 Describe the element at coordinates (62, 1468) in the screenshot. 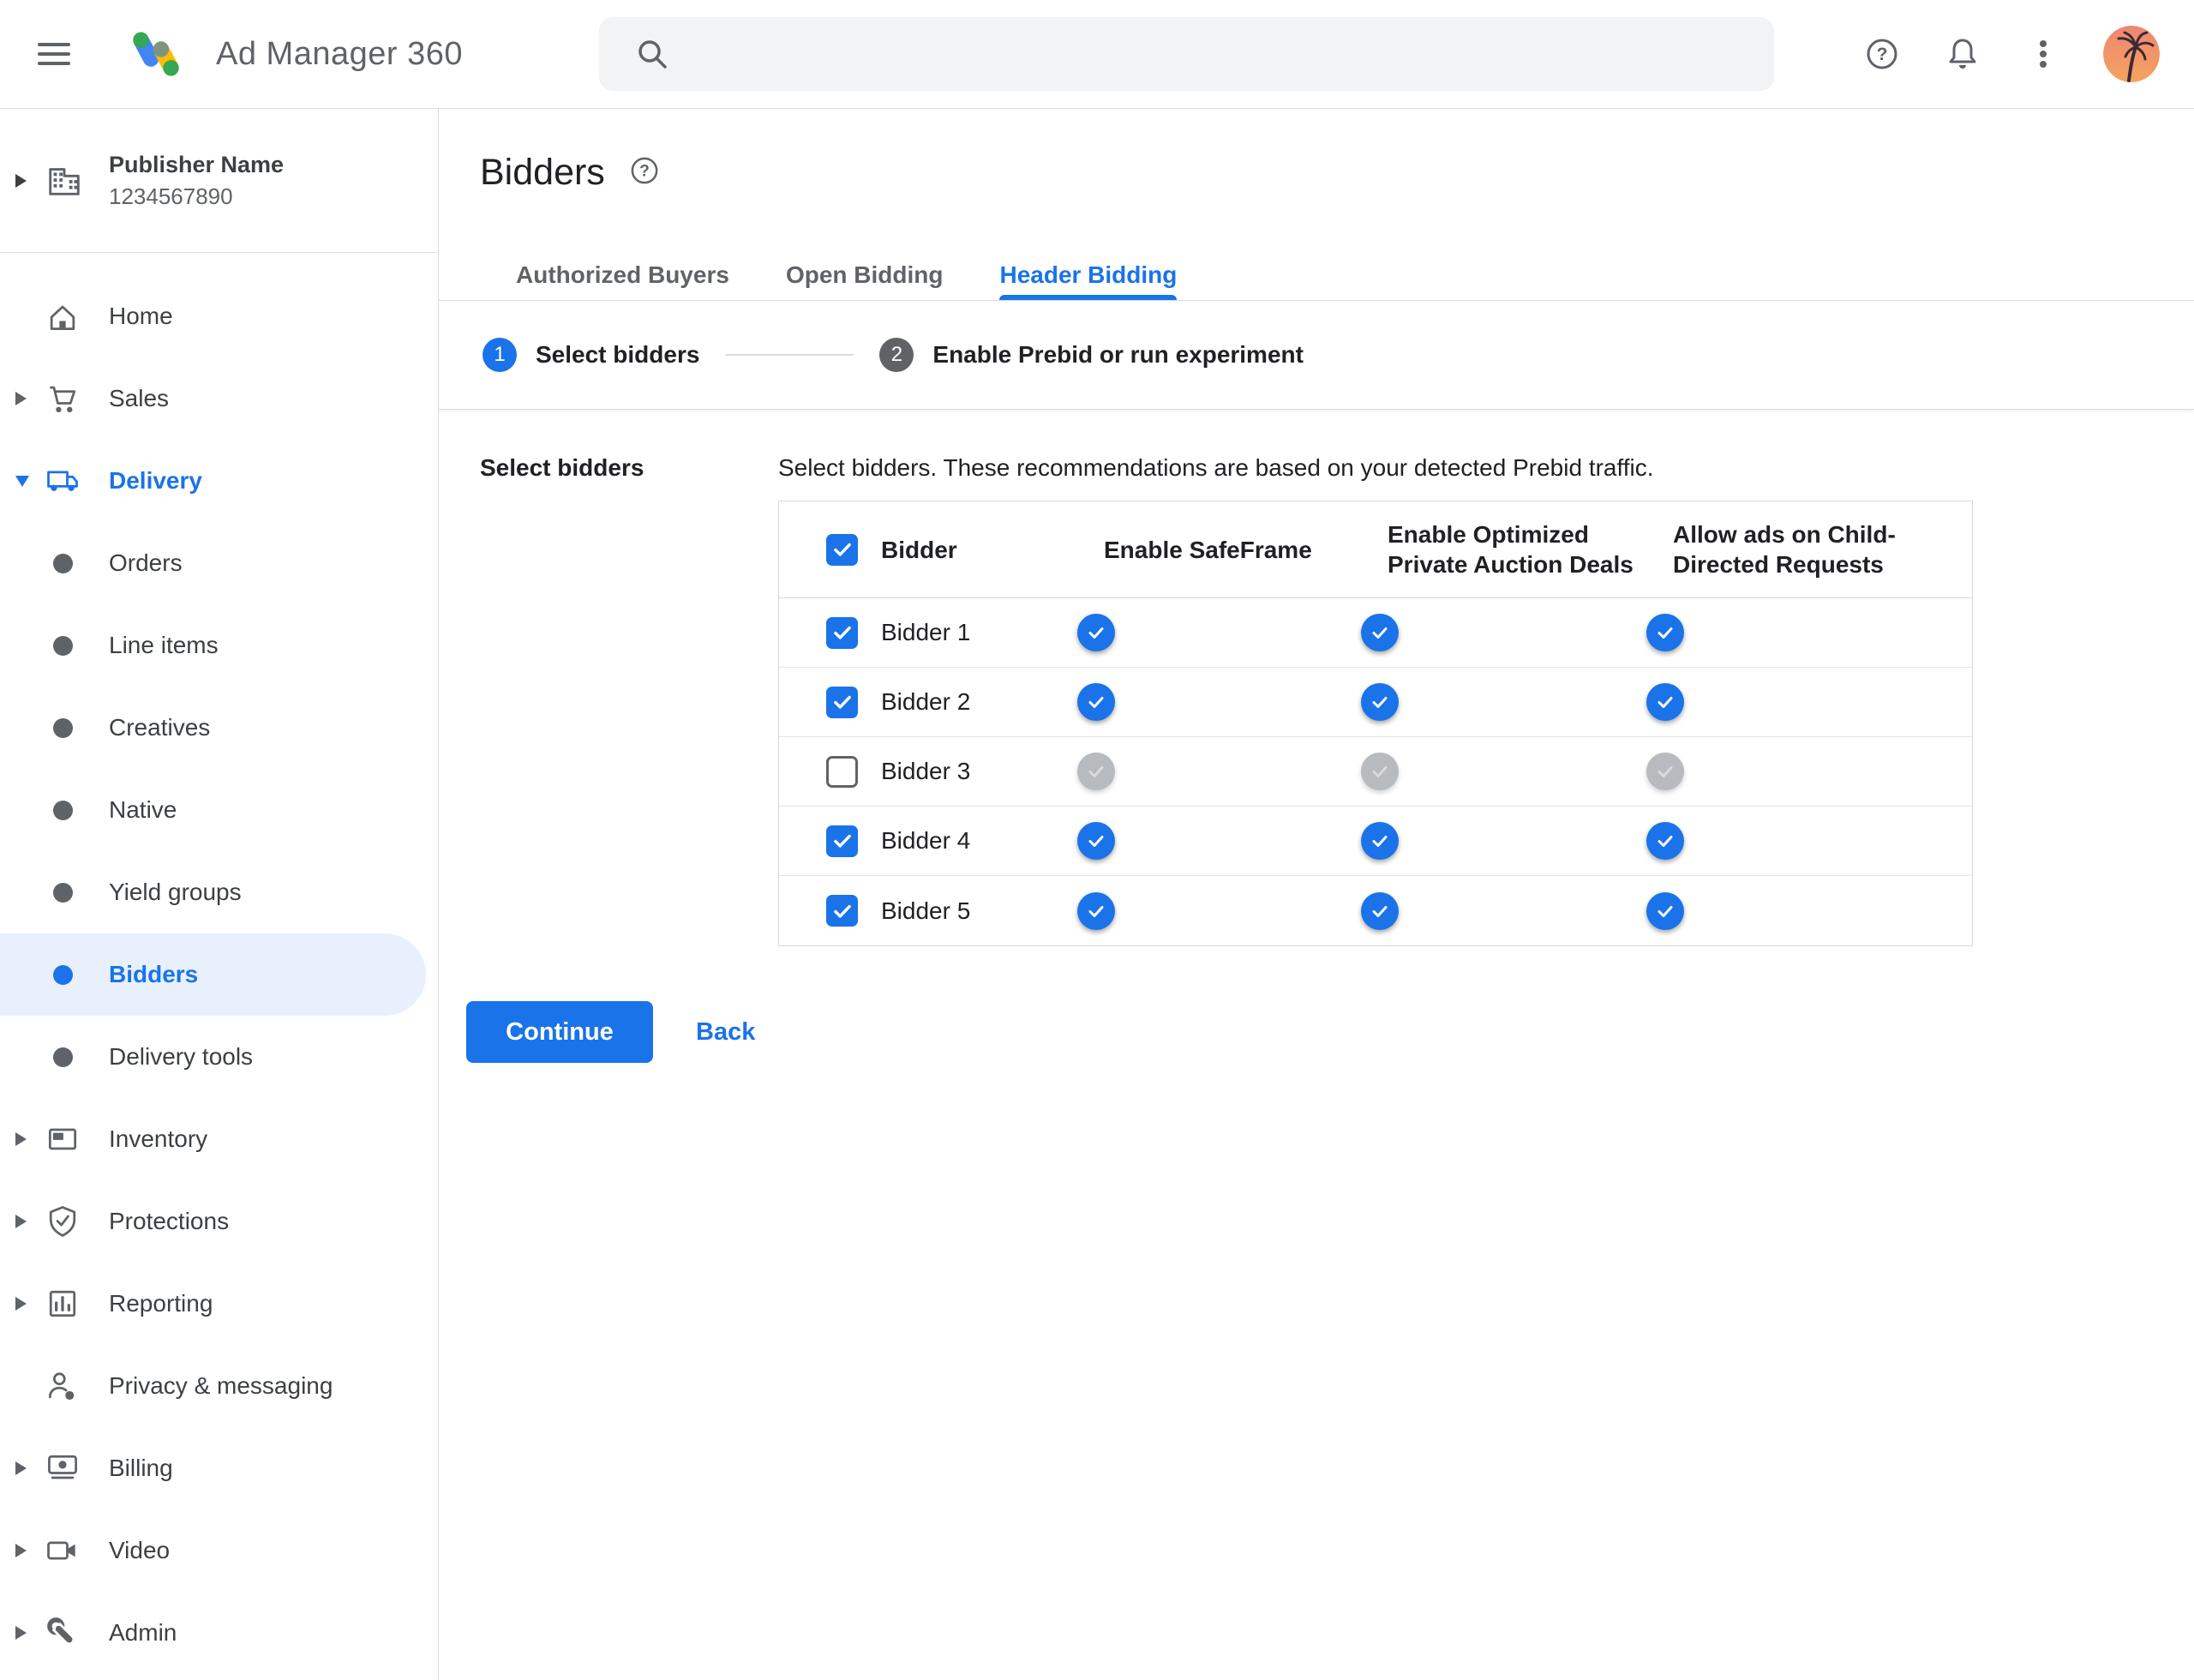

I see `payments-icon` at that location.